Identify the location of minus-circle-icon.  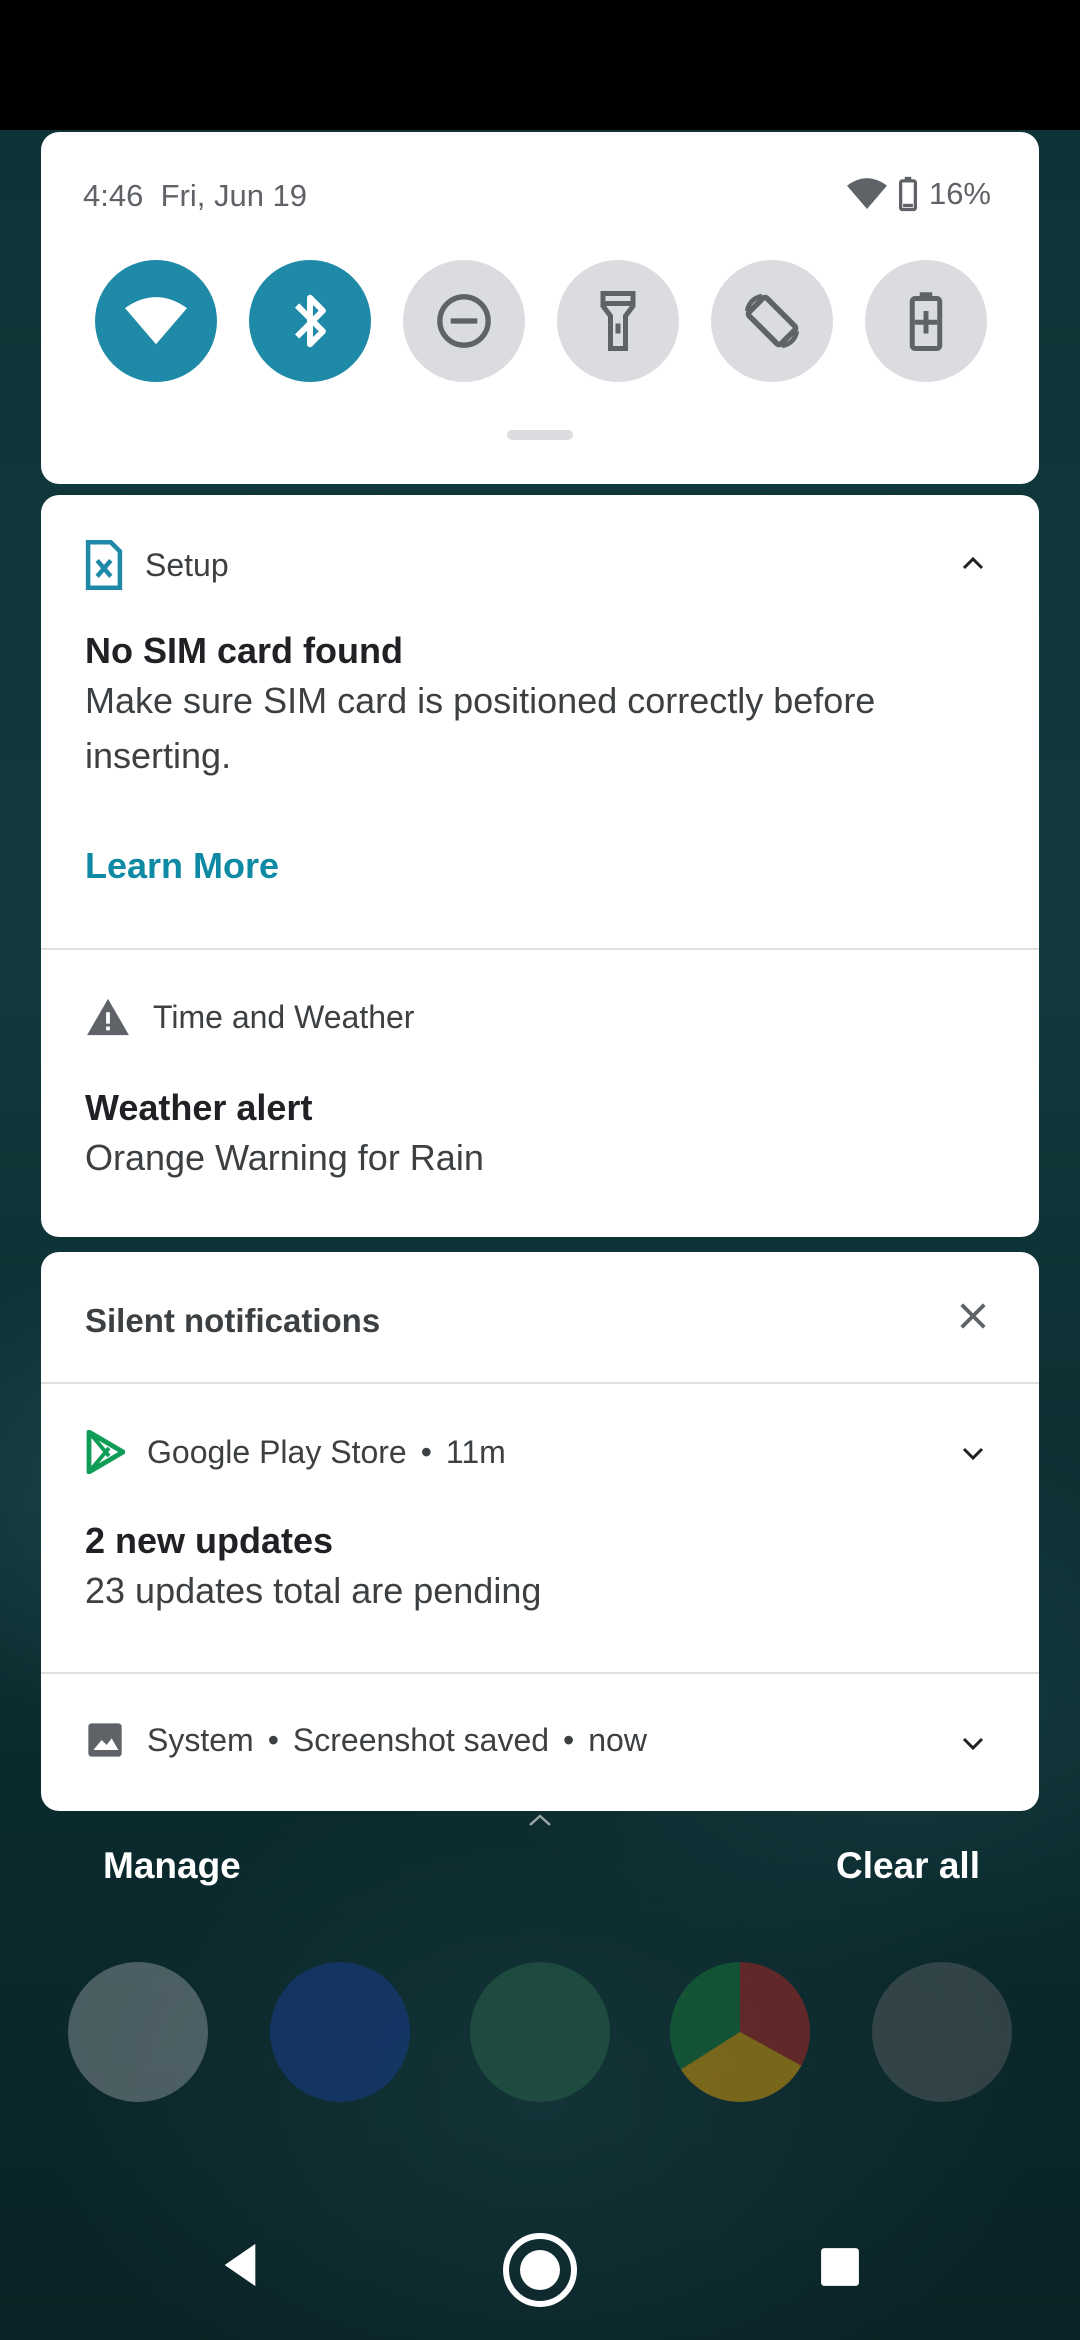
(464, 321).